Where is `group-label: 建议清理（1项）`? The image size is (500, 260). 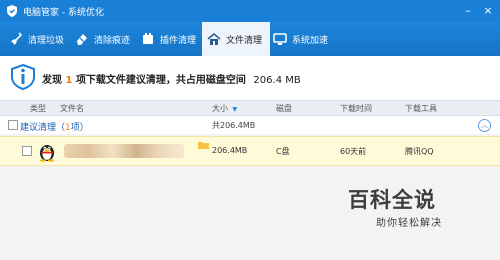
group-label: 建议清理（1项） is located at coordinates (54, 126).